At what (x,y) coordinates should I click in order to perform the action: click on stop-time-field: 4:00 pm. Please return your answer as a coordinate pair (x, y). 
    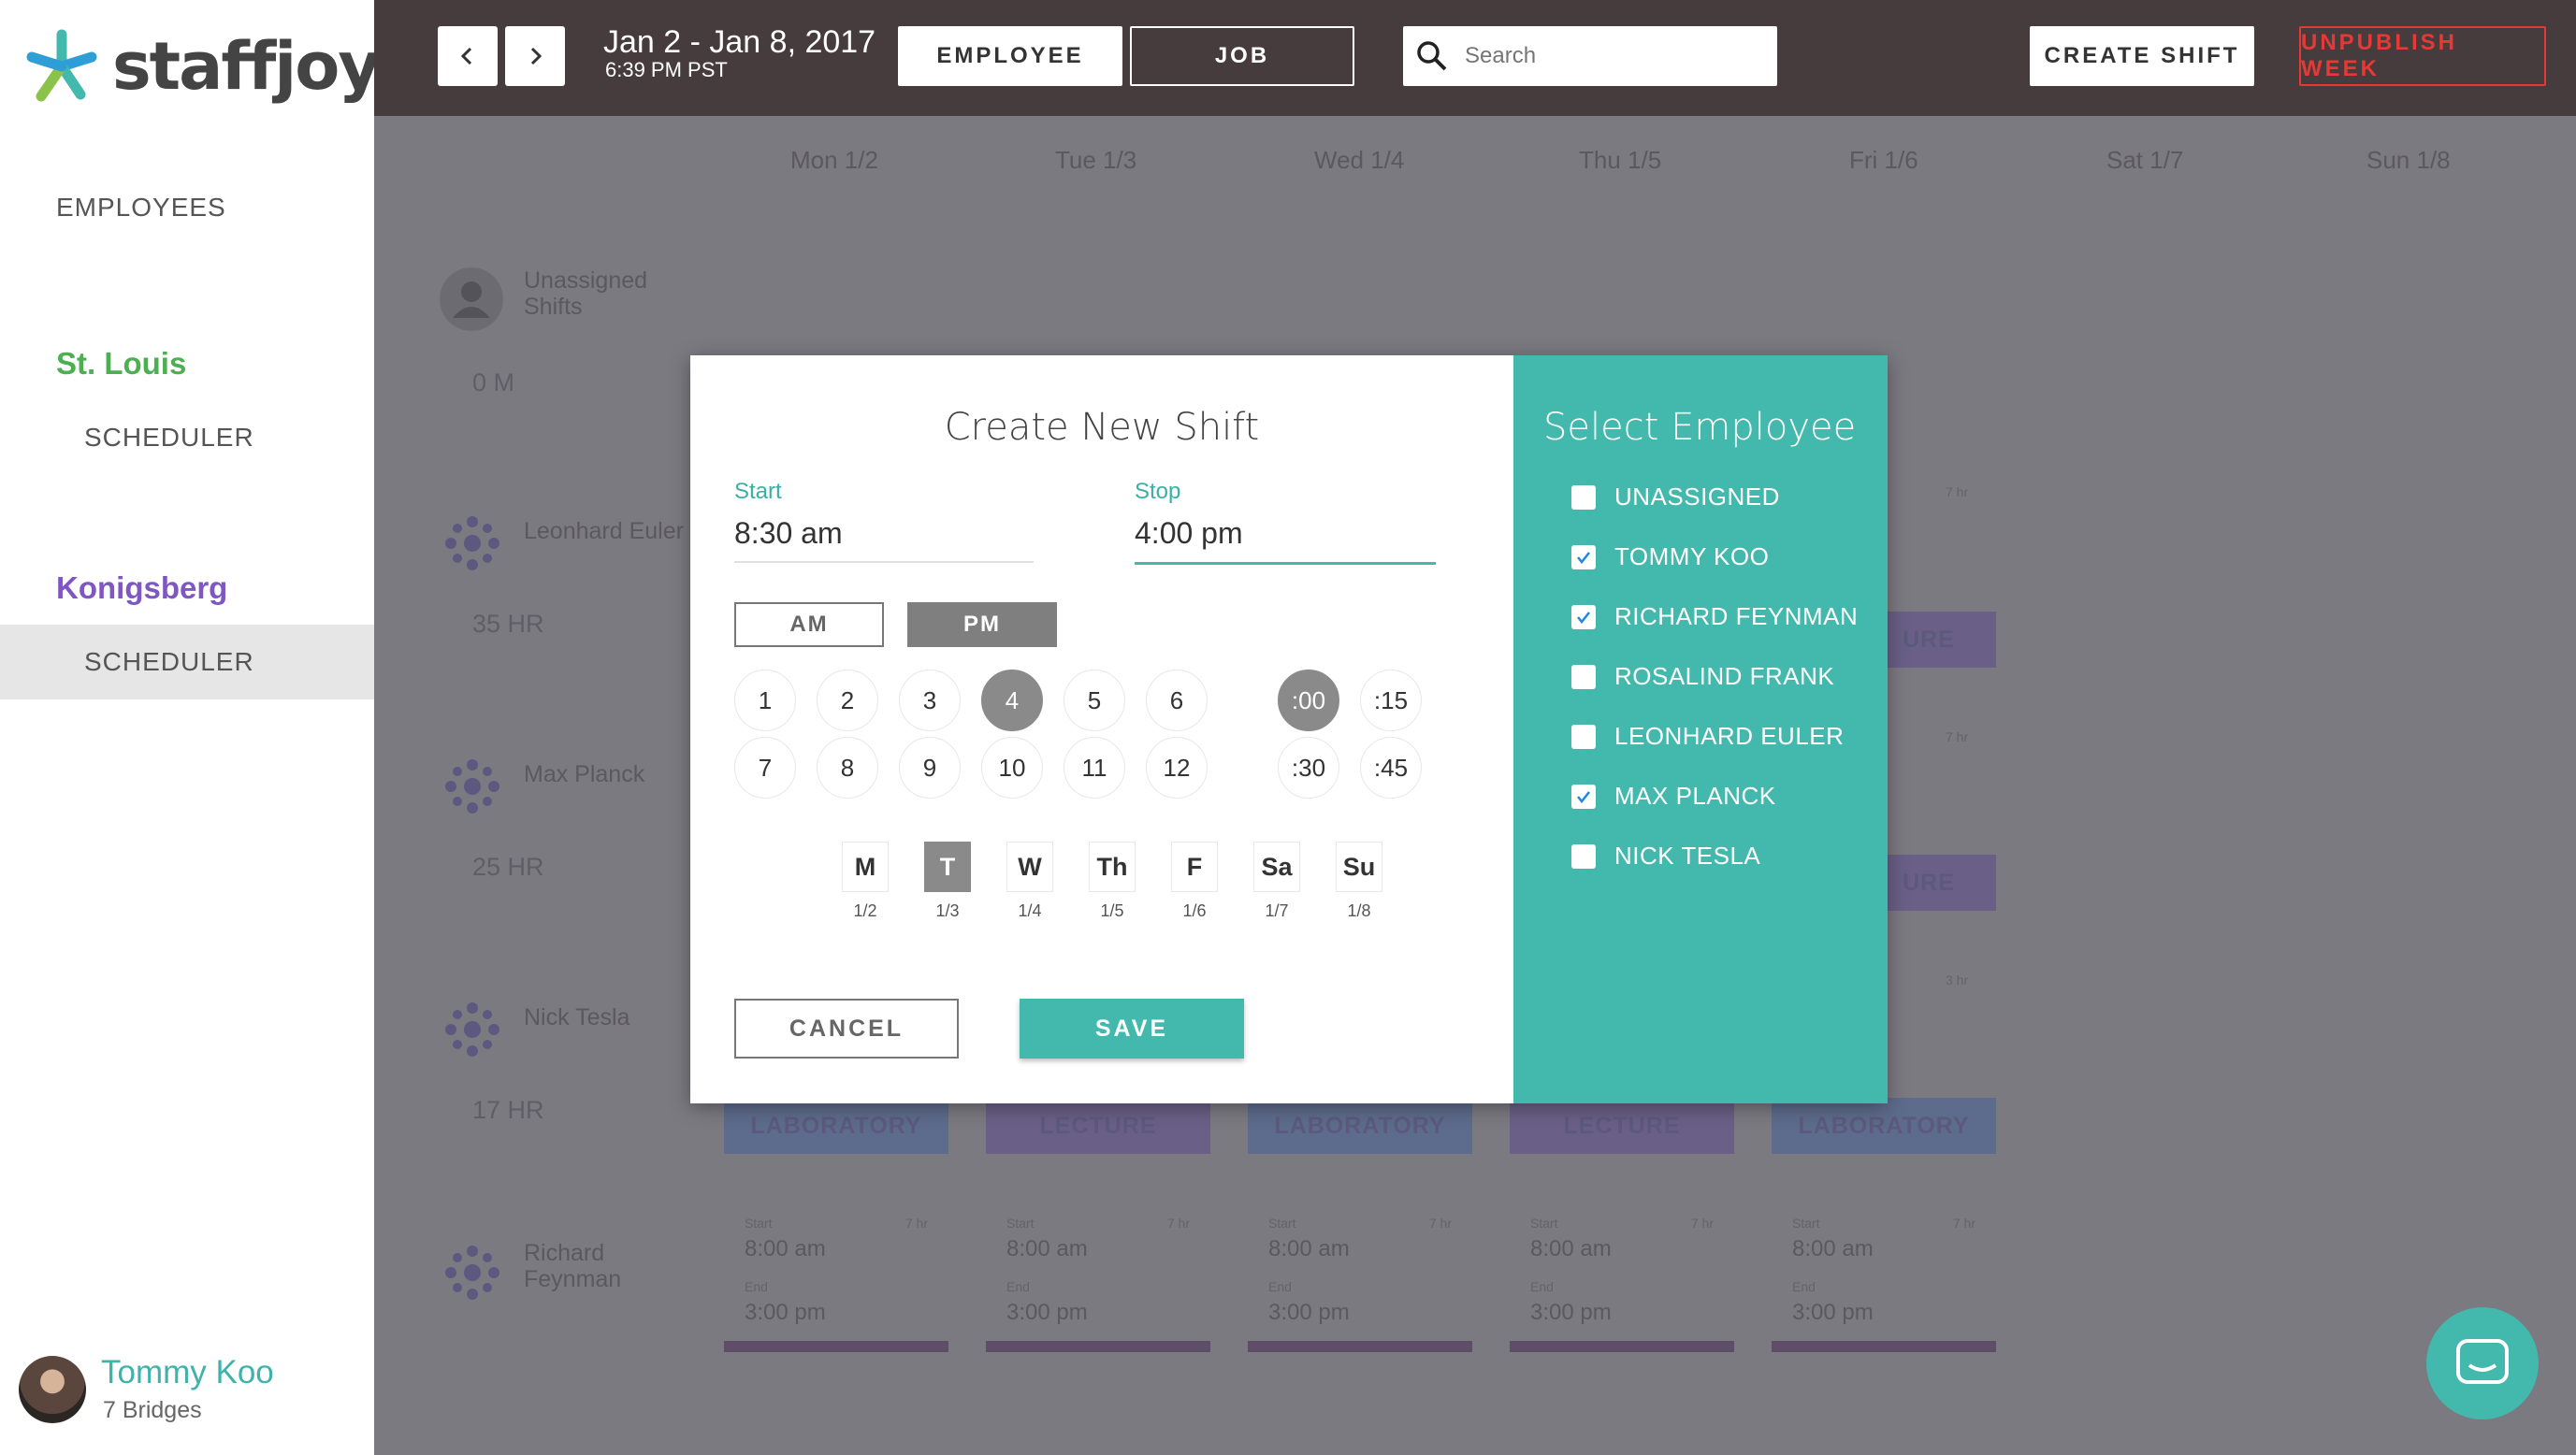
    Looking at the image, I should click on (1286, 540).